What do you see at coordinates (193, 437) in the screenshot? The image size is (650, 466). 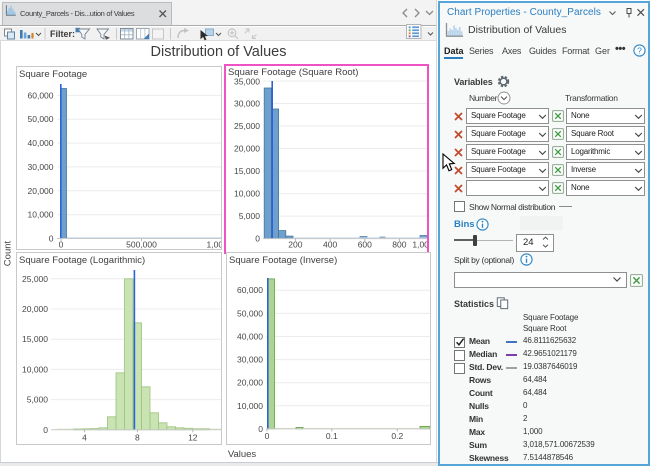 I see `svg-text: 12` at bounding box center [193, 437].